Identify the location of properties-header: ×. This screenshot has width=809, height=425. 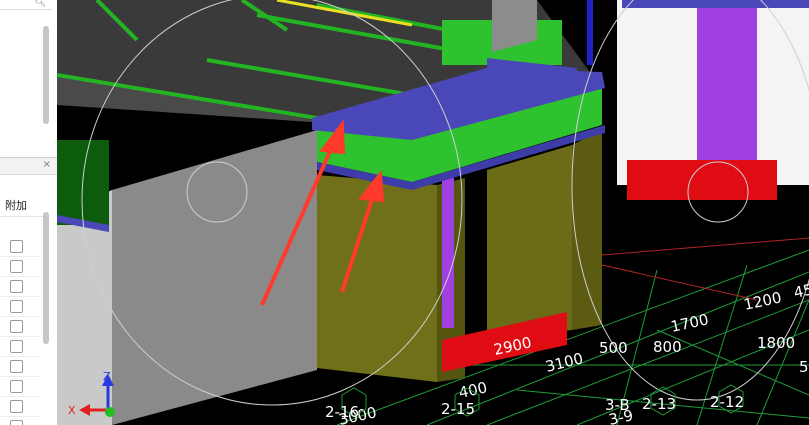
(28, 166).